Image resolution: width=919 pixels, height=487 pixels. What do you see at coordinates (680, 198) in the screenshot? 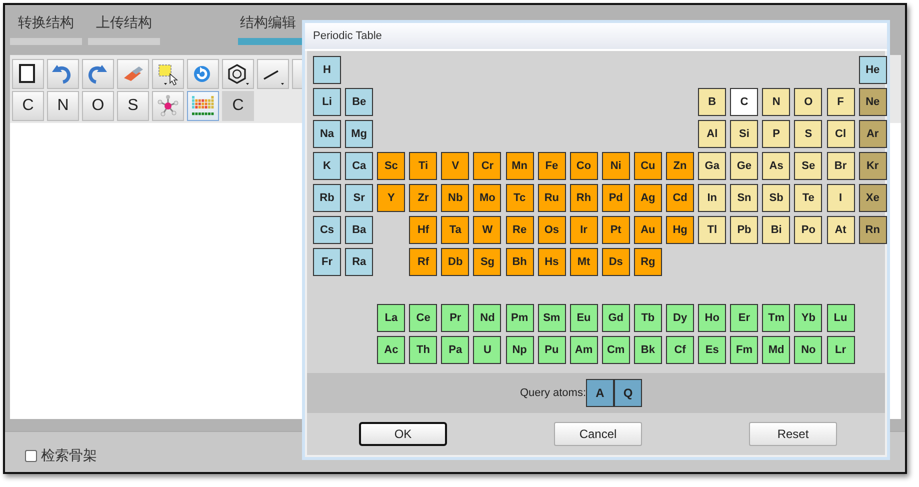
I see `element-button: Cd` at bounding box center [680, 198].